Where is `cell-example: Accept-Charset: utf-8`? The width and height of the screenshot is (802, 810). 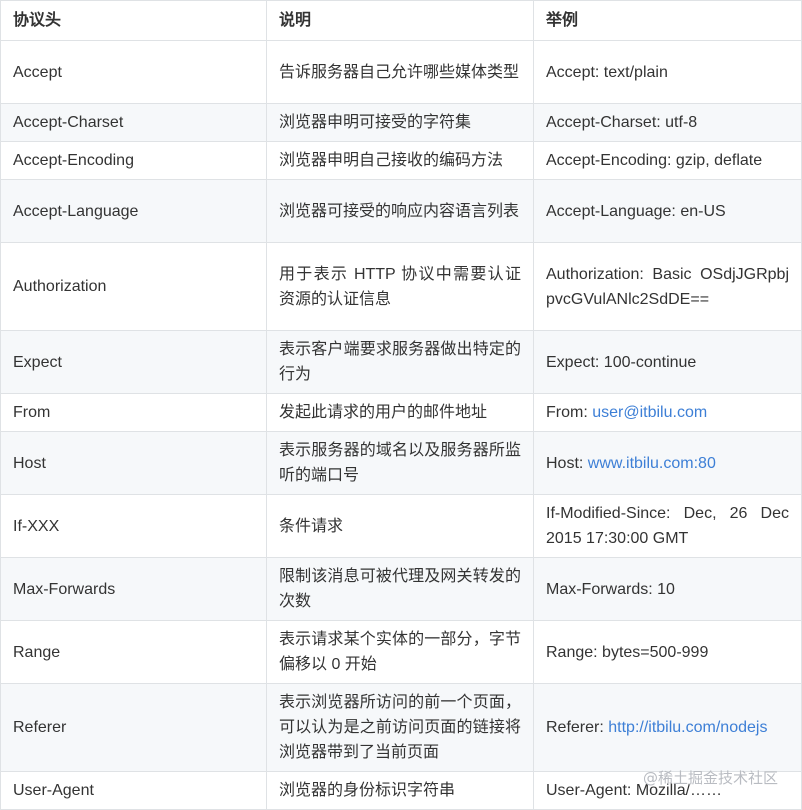
cell-example: Accept-Charset: utf-8 is located at coordinates (668, 123).